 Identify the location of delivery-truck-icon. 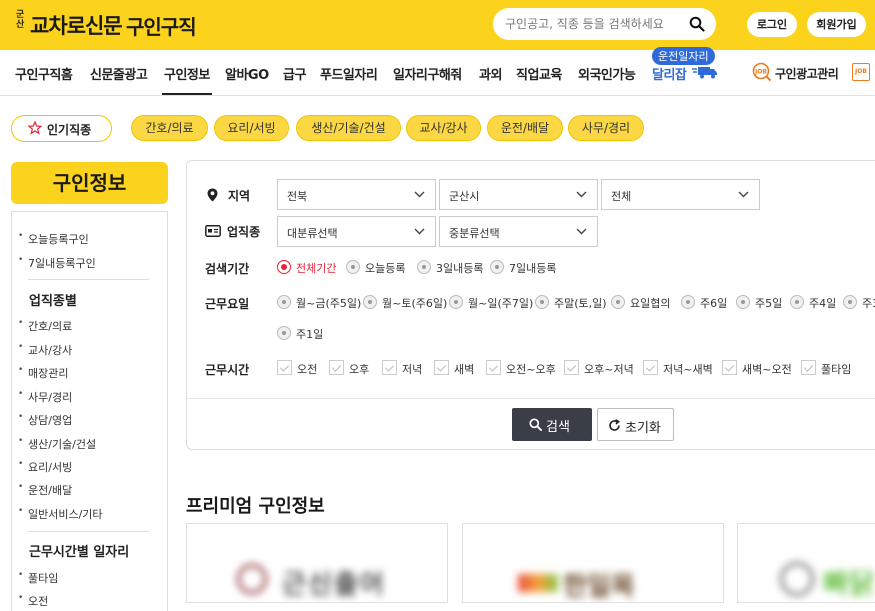
(704, 73).